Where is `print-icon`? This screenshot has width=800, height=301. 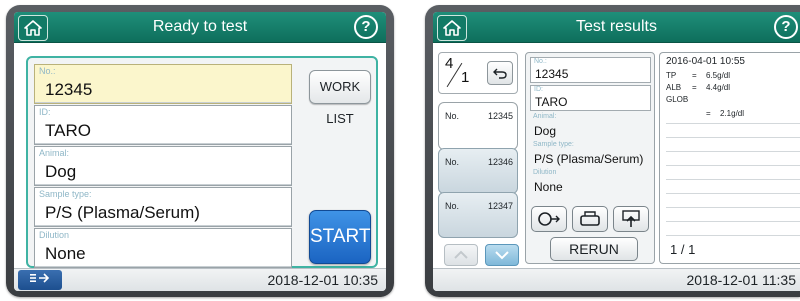 print-icon is located at coordinates (590, 218).